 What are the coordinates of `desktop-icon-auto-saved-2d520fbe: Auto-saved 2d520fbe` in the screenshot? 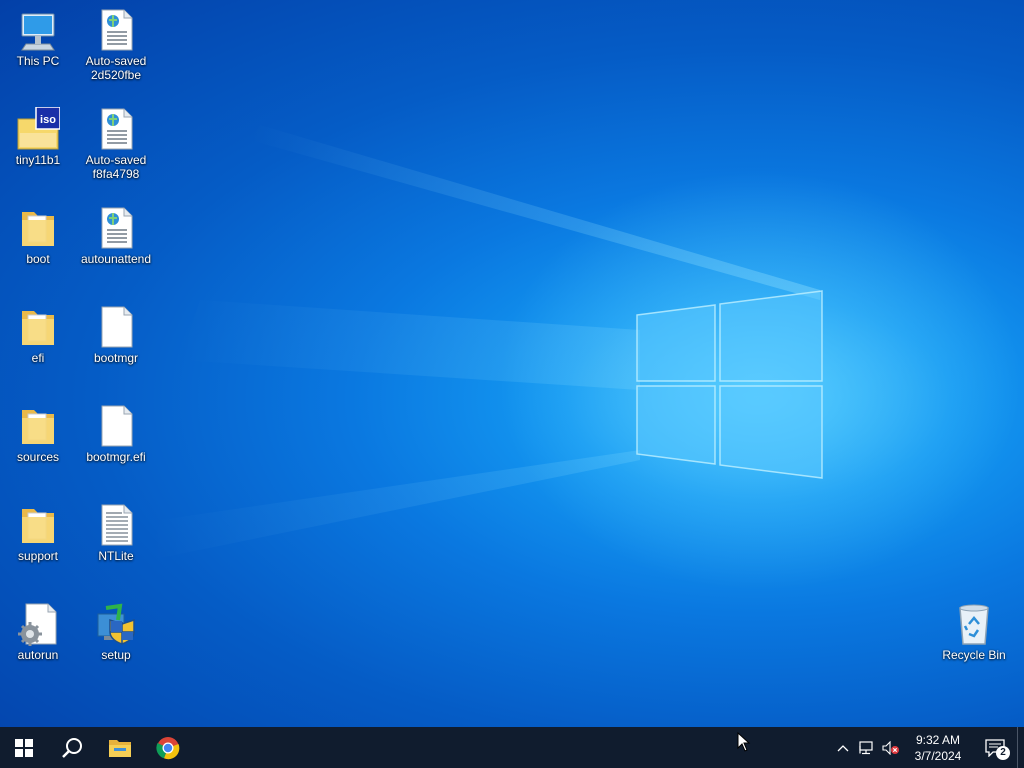 It's located at (116, 50).